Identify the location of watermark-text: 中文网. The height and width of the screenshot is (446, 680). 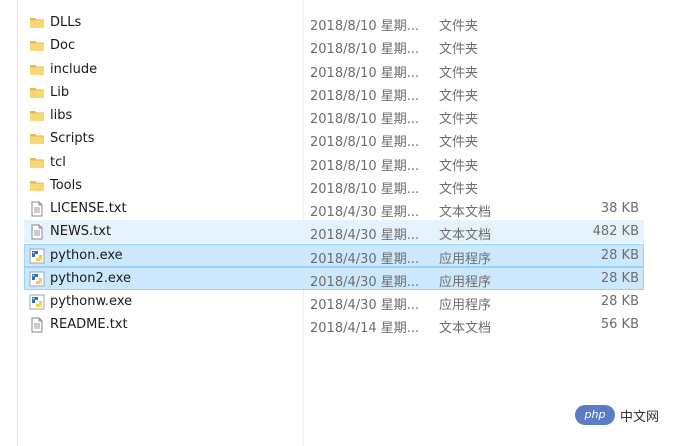
(640, 417).